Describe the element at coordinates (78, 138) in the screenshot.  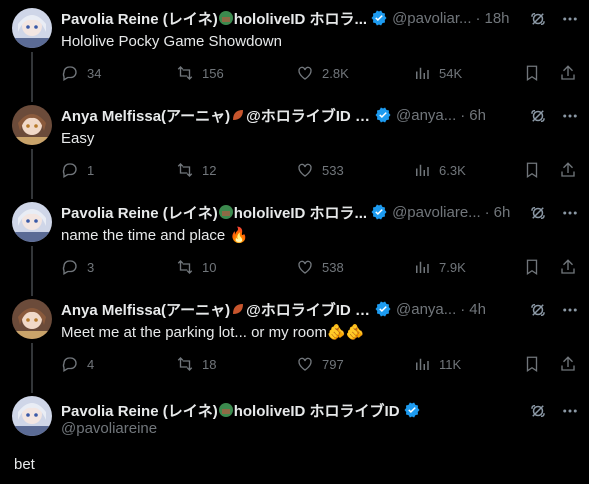
I see `tweet-text: Easy` at that location.